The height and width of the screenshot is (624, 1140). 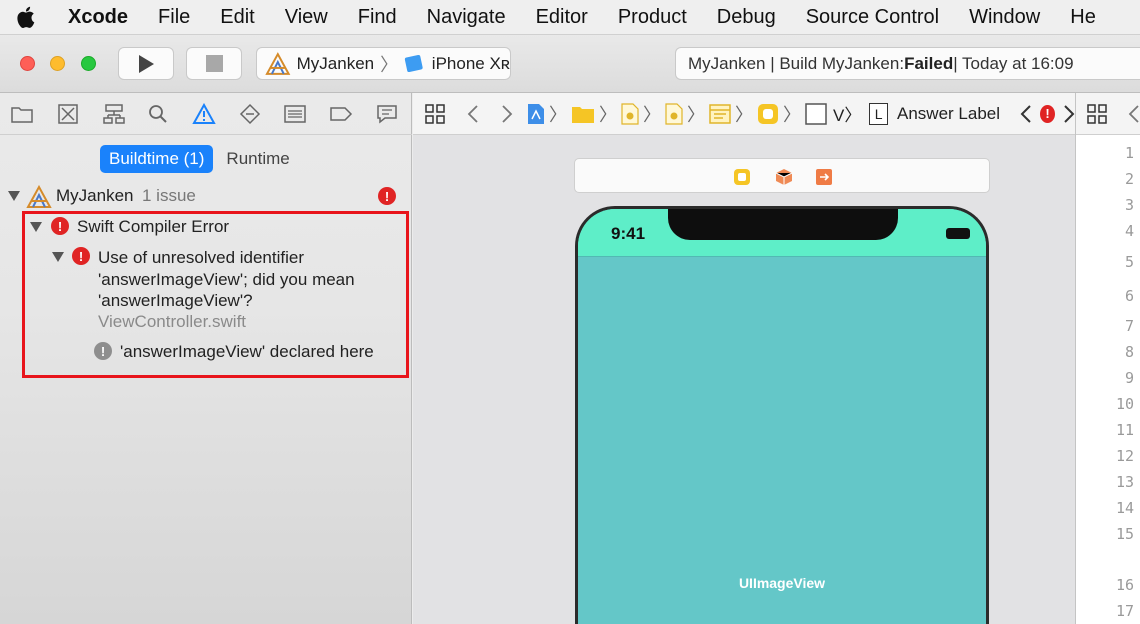 What do you see at coordinates (278, 63) in the screenshot?
I see `xcode-app-icon` at bounding box center [278, 63].